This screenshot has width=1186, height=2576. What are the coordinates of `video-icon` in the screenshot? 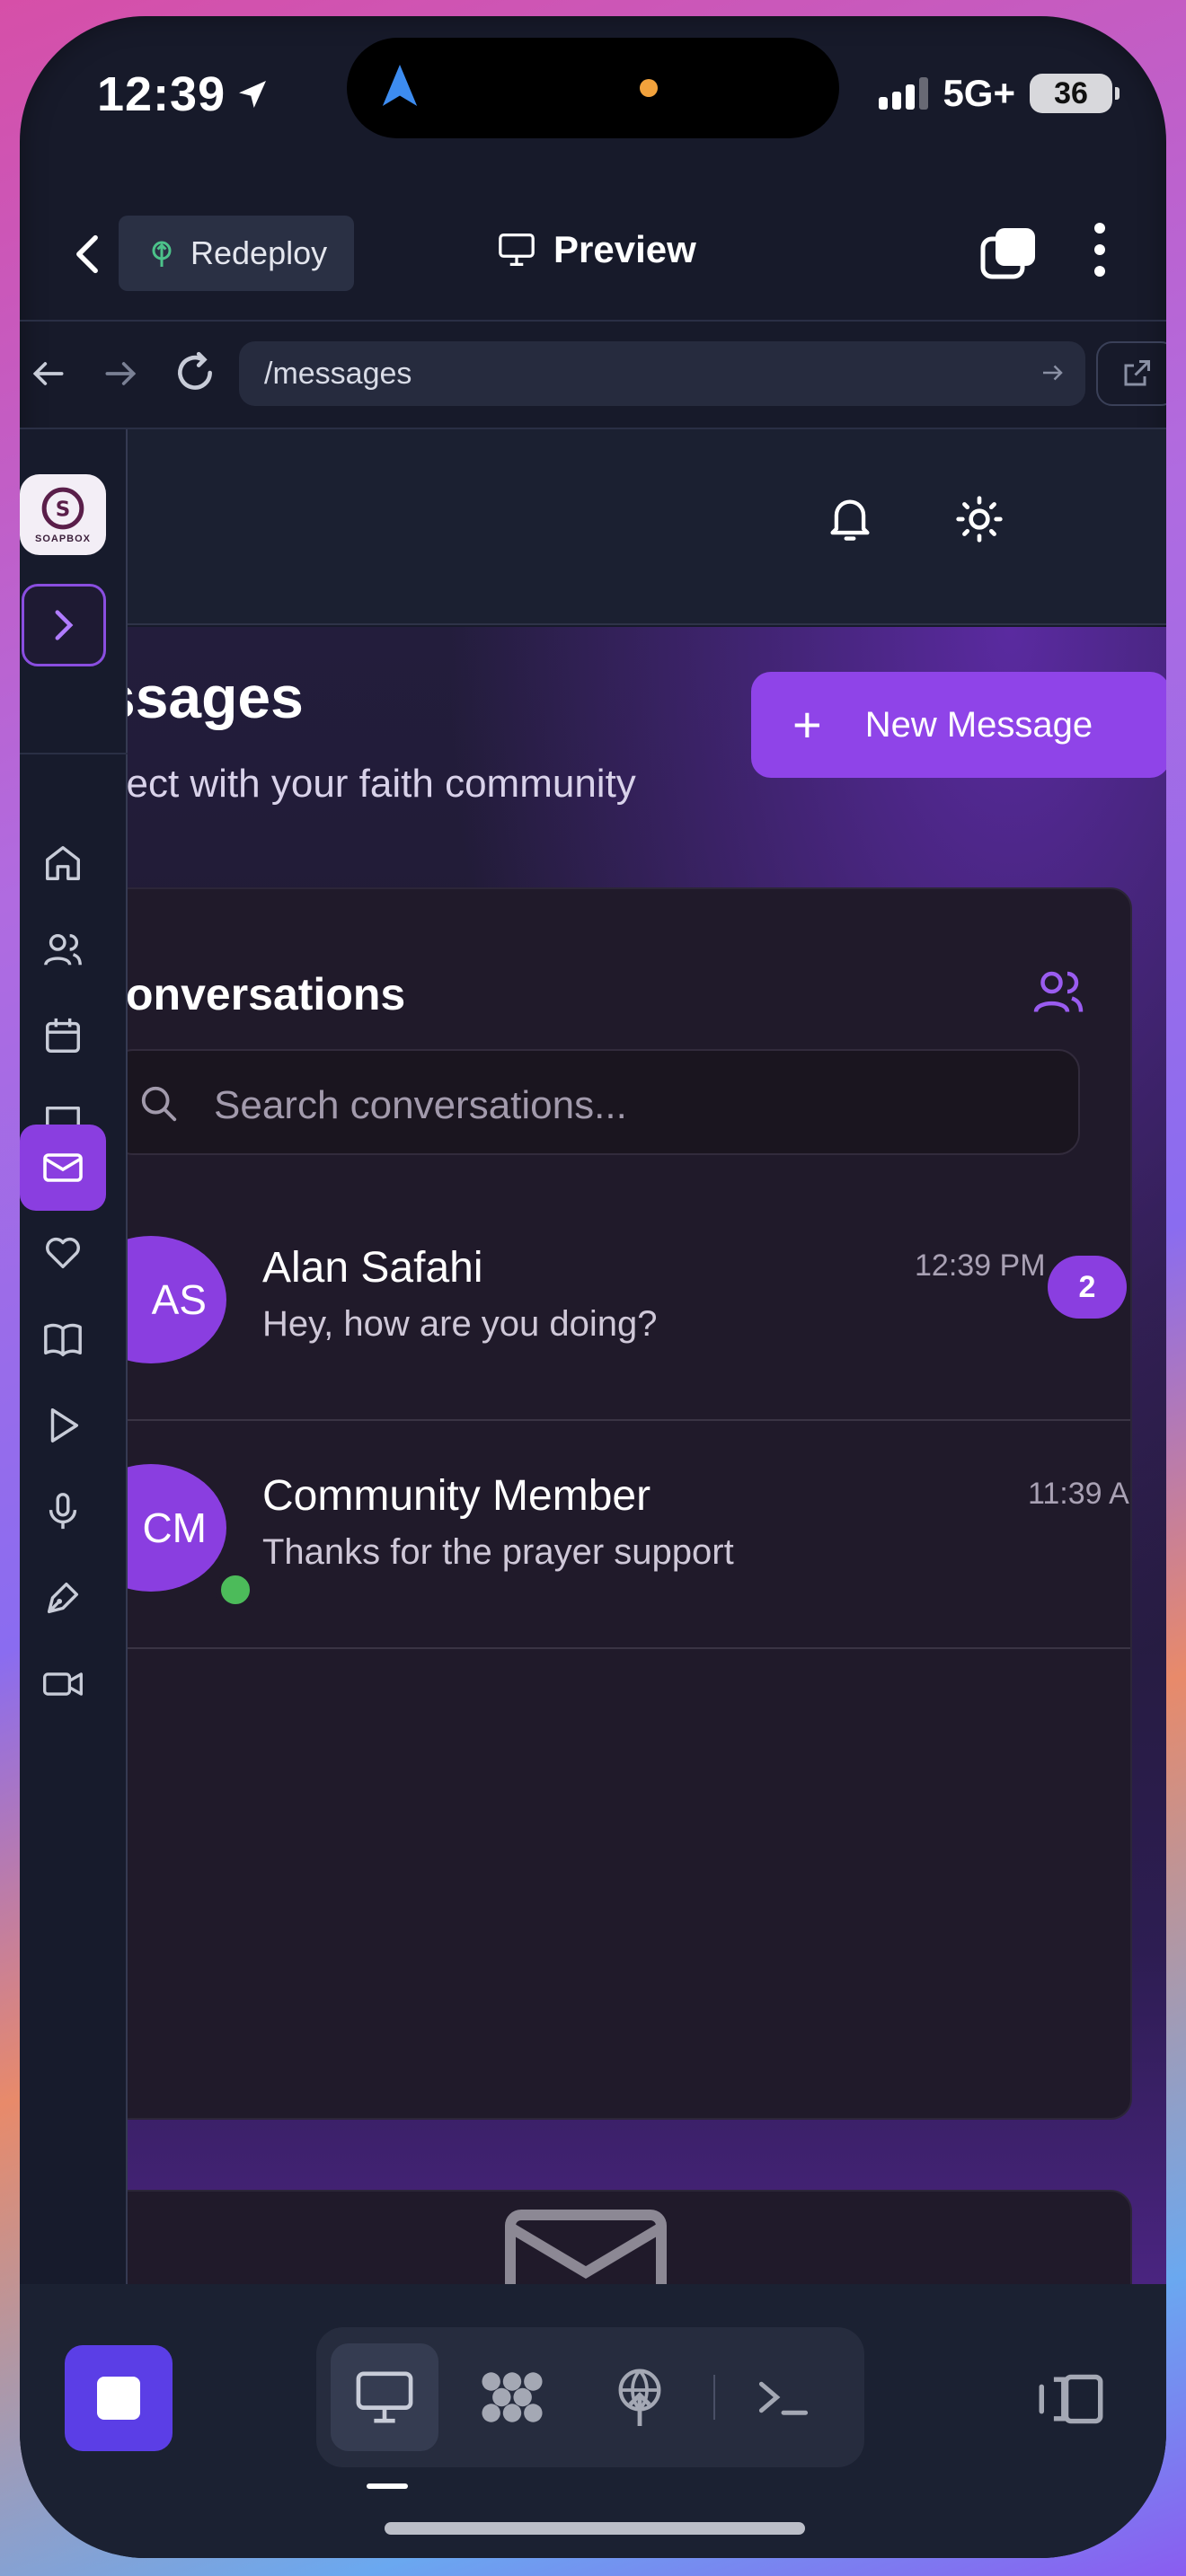 It's located at (63, 1684).